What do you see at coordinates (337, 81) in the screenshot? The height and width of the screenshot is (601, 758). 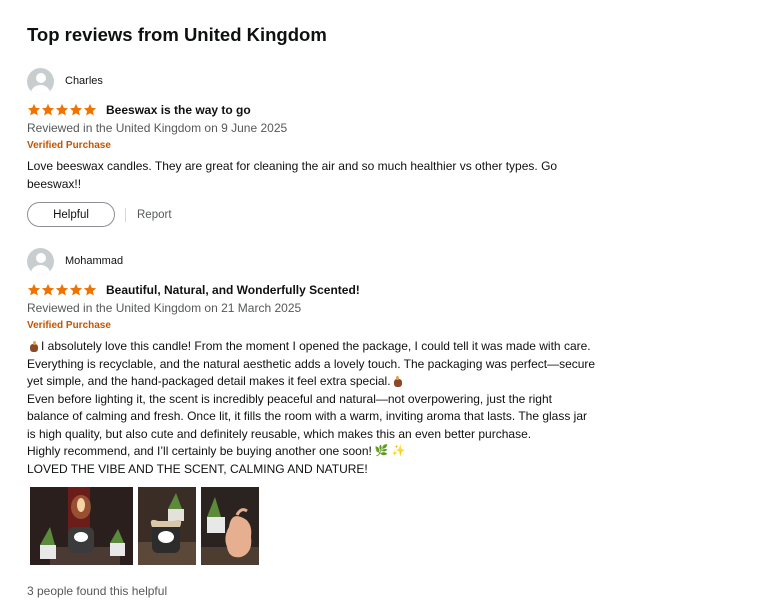 I see `reviewer-profile: Charles` at bounding box center [337, 81].